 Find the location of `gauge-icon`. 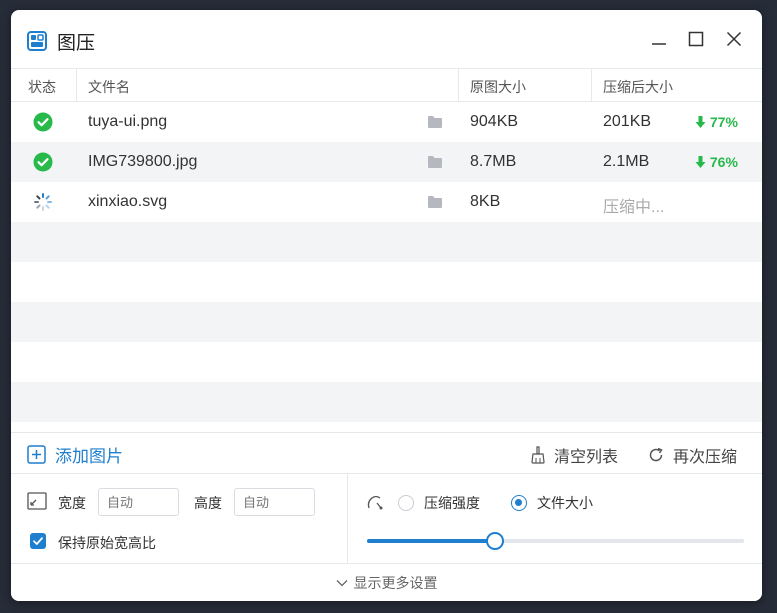

gauge-icon is located at coordinates (375, 502).